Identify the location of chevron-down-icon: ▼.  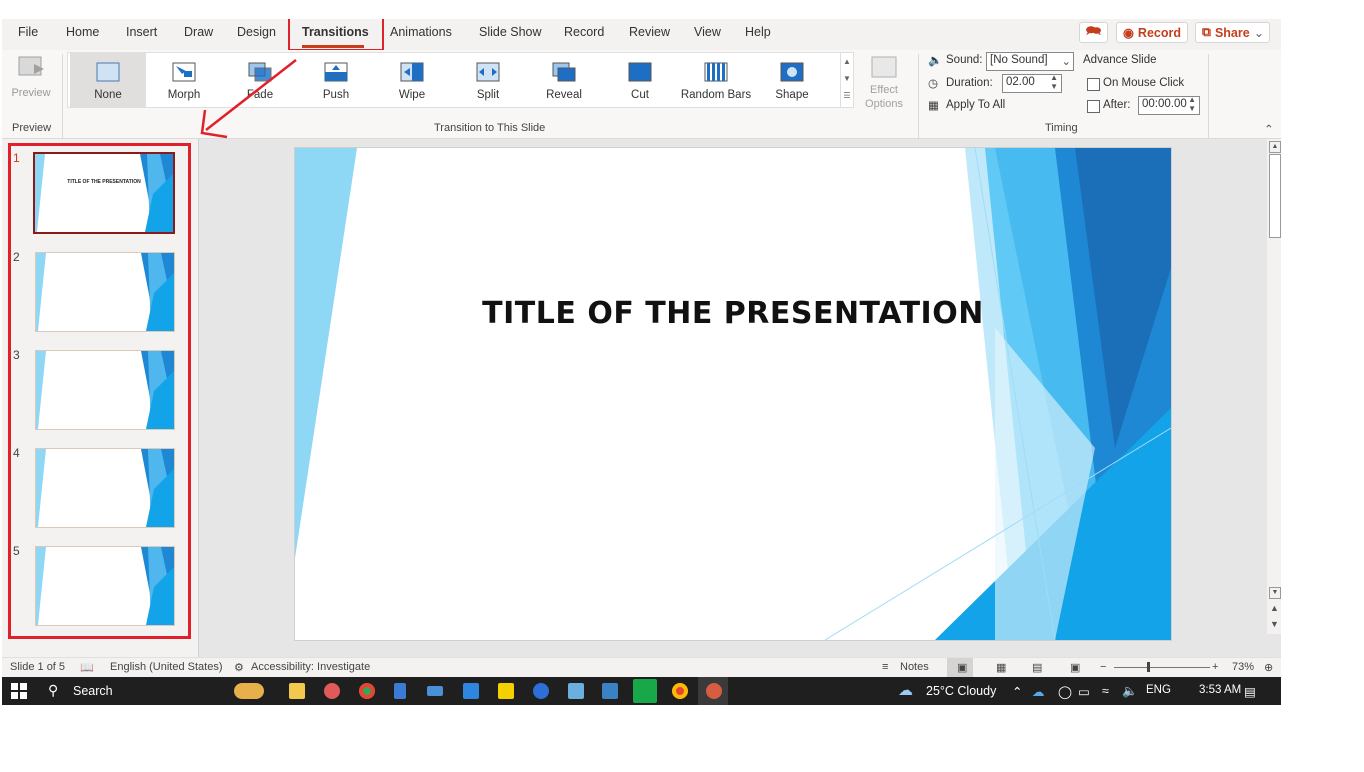
(847, 78).